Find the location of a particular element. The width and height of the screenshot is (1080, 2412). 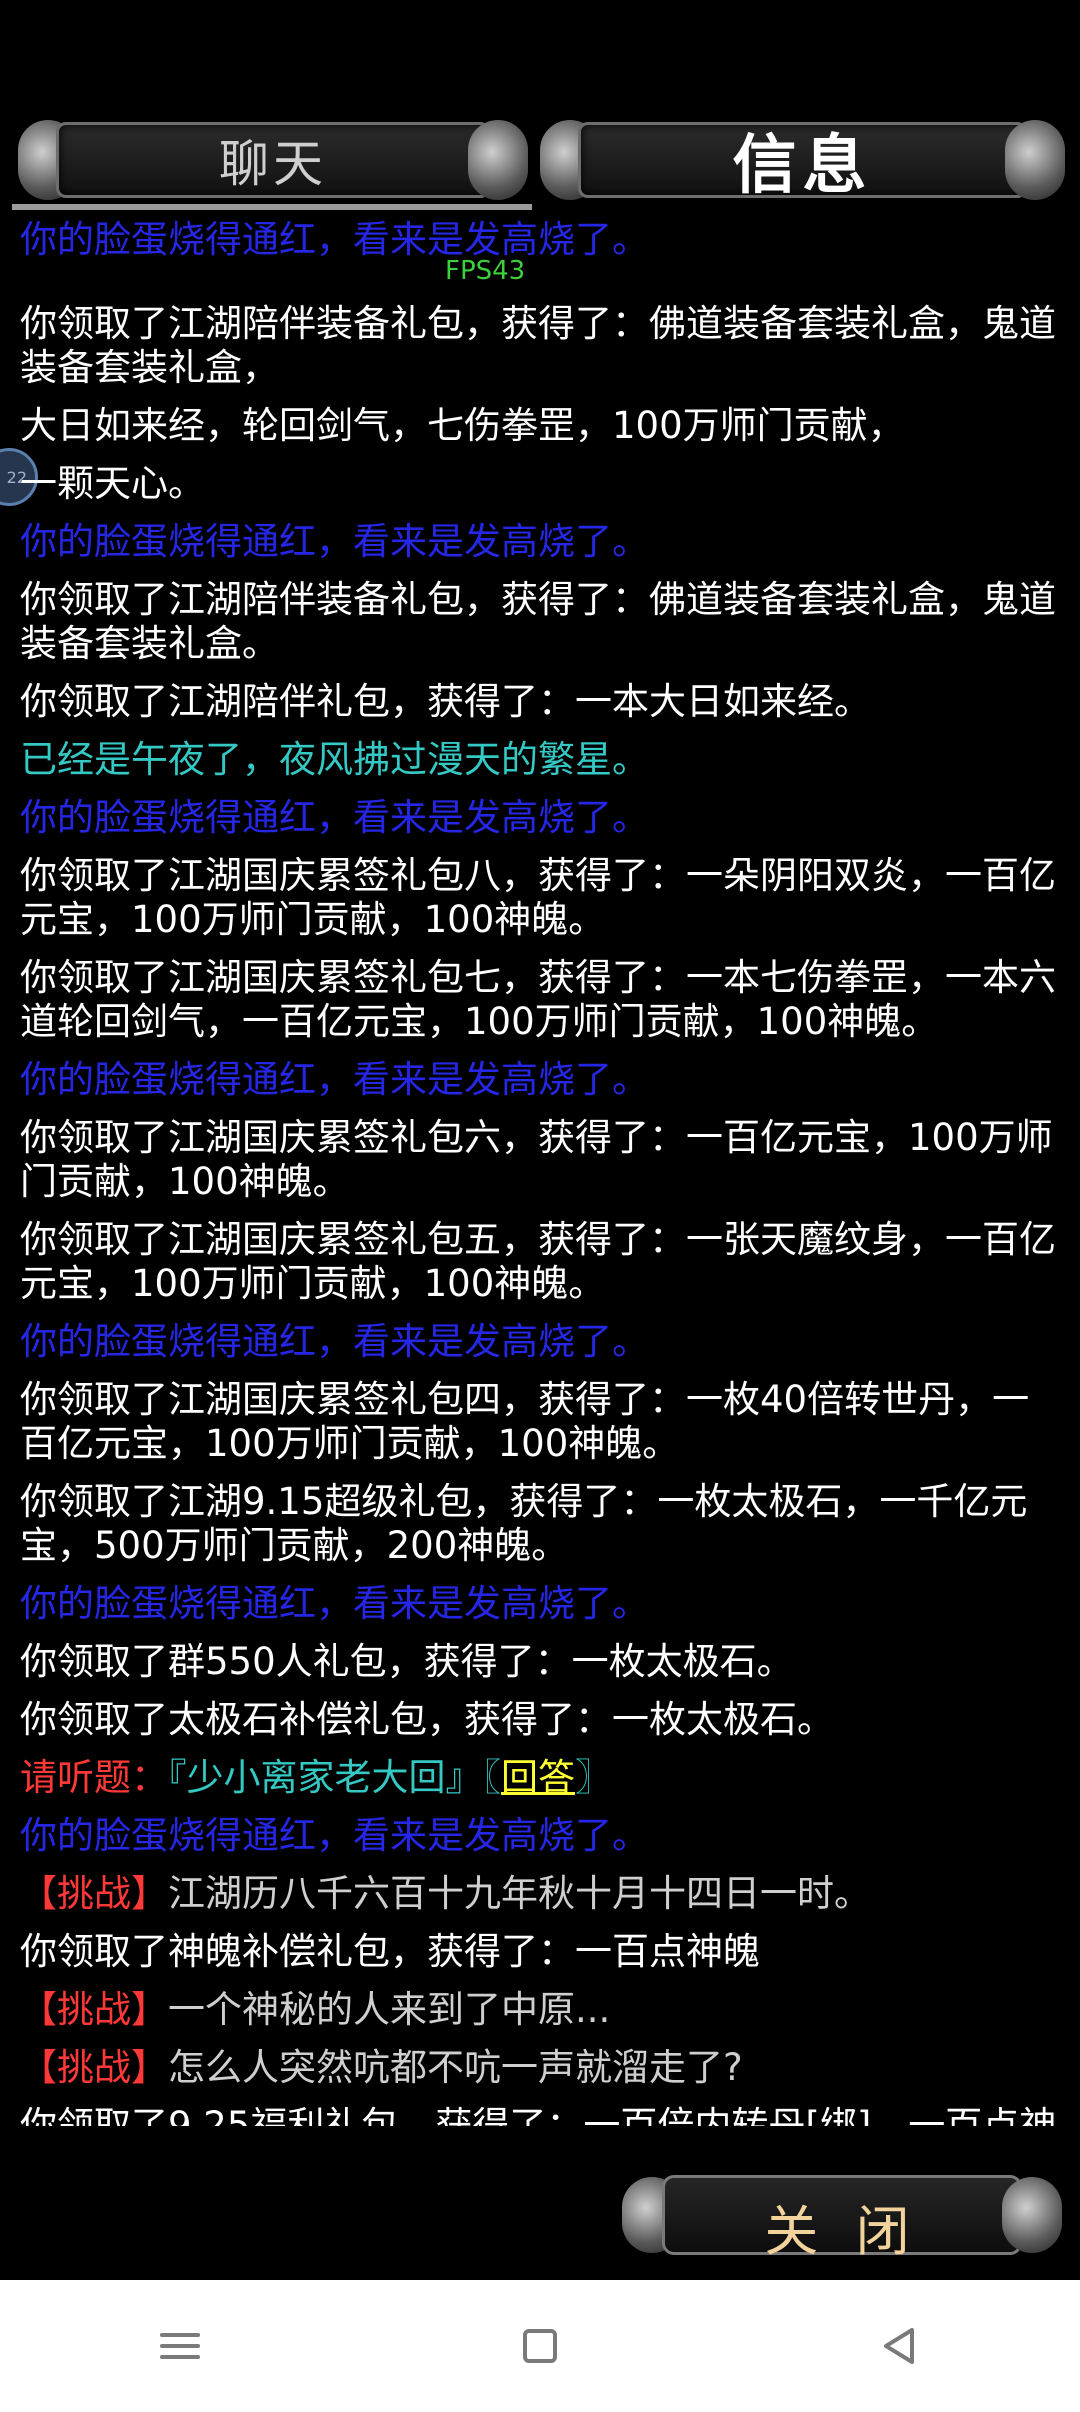

log-line: 你领取了群550人礼包，获得了：一枚太极石。 is located at coordinates (407, 1661).